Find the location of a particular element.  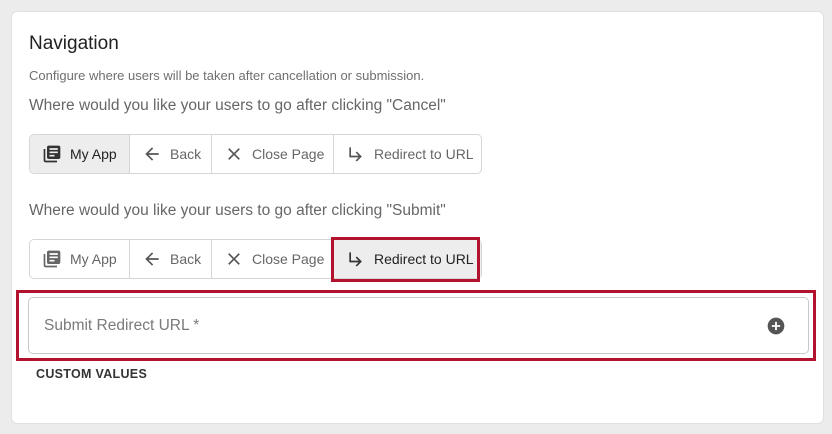

submit-option-close-page: Close Page is located at coordinates (272, 259).